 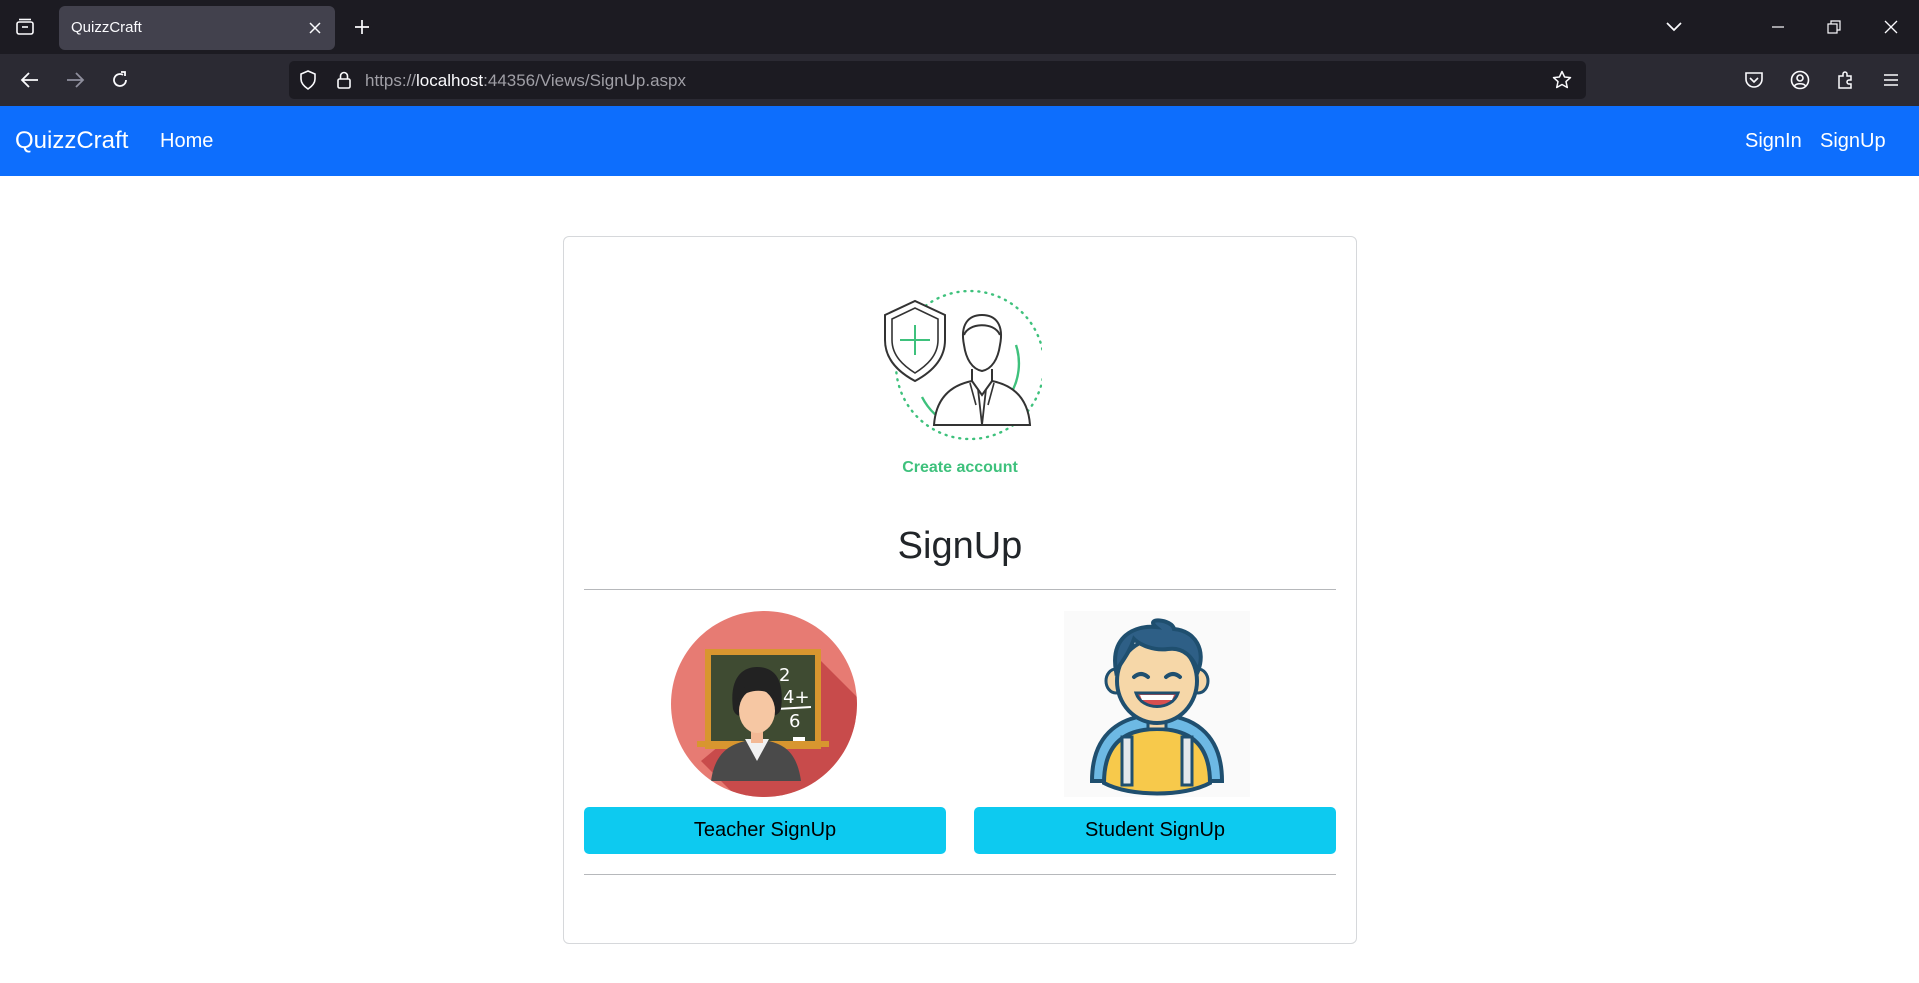 What do you see at coordinates (450, 80) in the screenshot?
I see `url-host: localhost` at bounding box center [450, 80].